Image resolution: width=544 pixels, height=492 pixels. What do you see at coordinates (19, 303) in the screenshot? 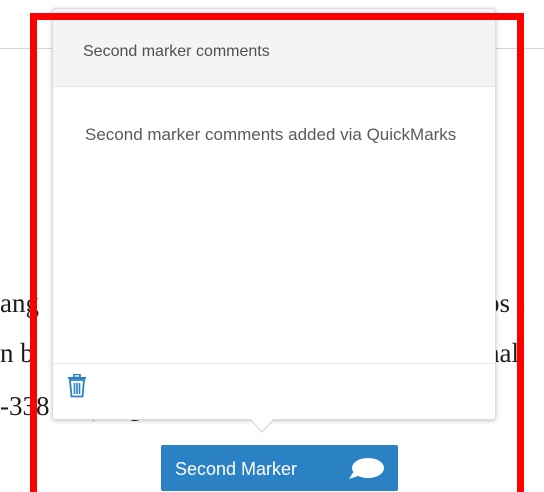
I see `document-text-fragment: ang` at bounding box center [19, 303].